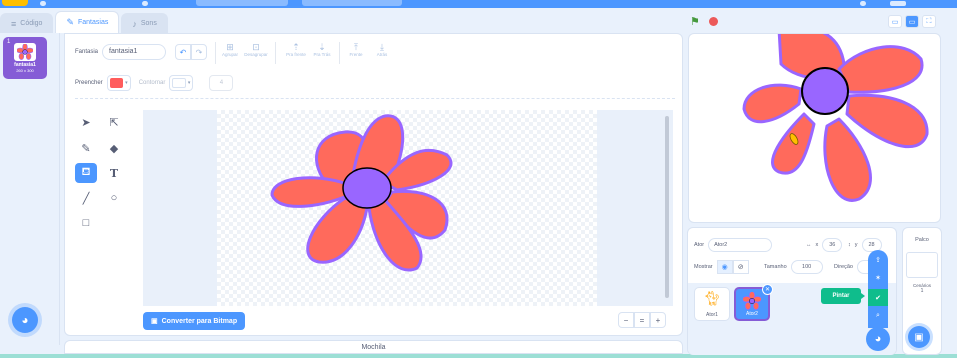 The width and height of the screenshot is (957, 358). Describe the element at coordinates (863, 3) in the screenshot. I see `my-stuff-icon` at that location.